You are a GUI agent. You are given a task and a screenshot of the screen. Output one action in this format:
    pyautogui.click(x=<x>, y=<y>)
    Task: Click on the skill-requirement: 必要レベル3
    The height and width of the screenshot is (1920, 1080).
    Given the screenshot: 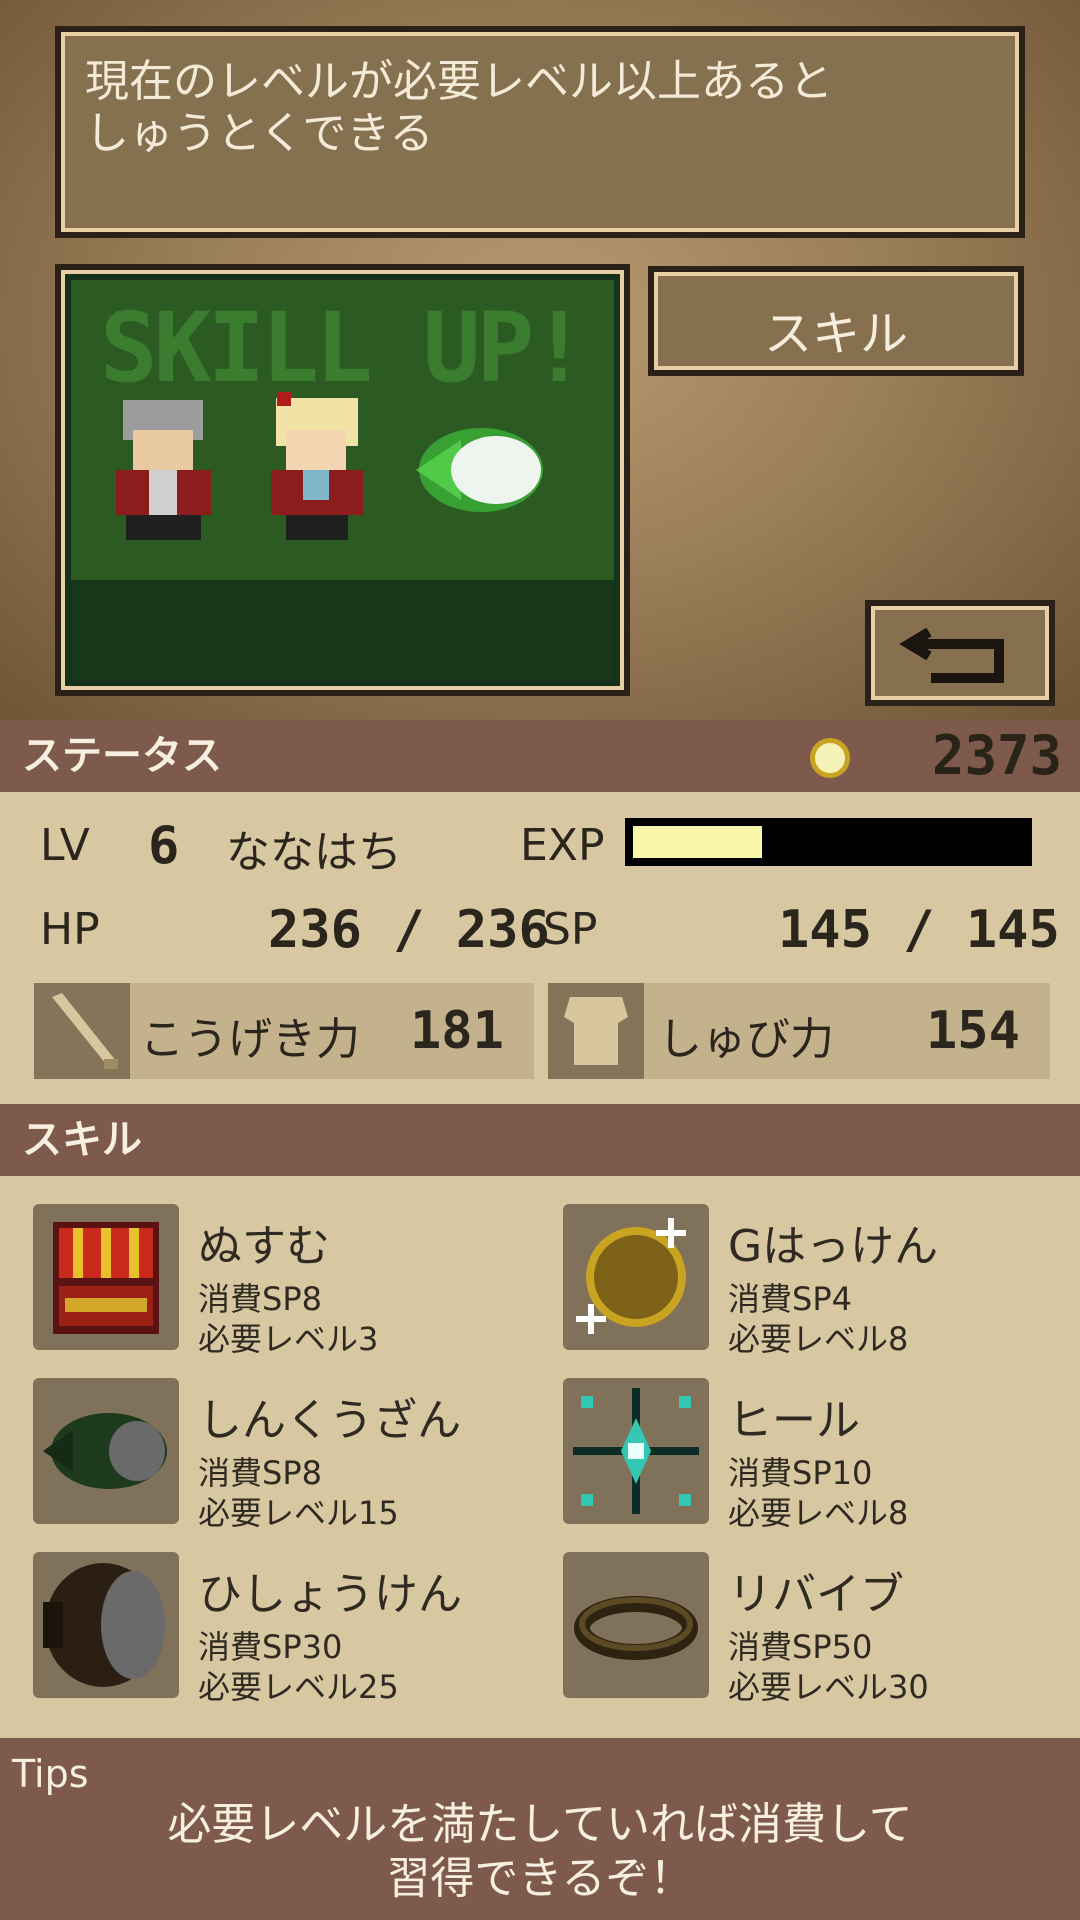 What is the action you would take?
    pyautogui.click(x=288, y=1339)
    